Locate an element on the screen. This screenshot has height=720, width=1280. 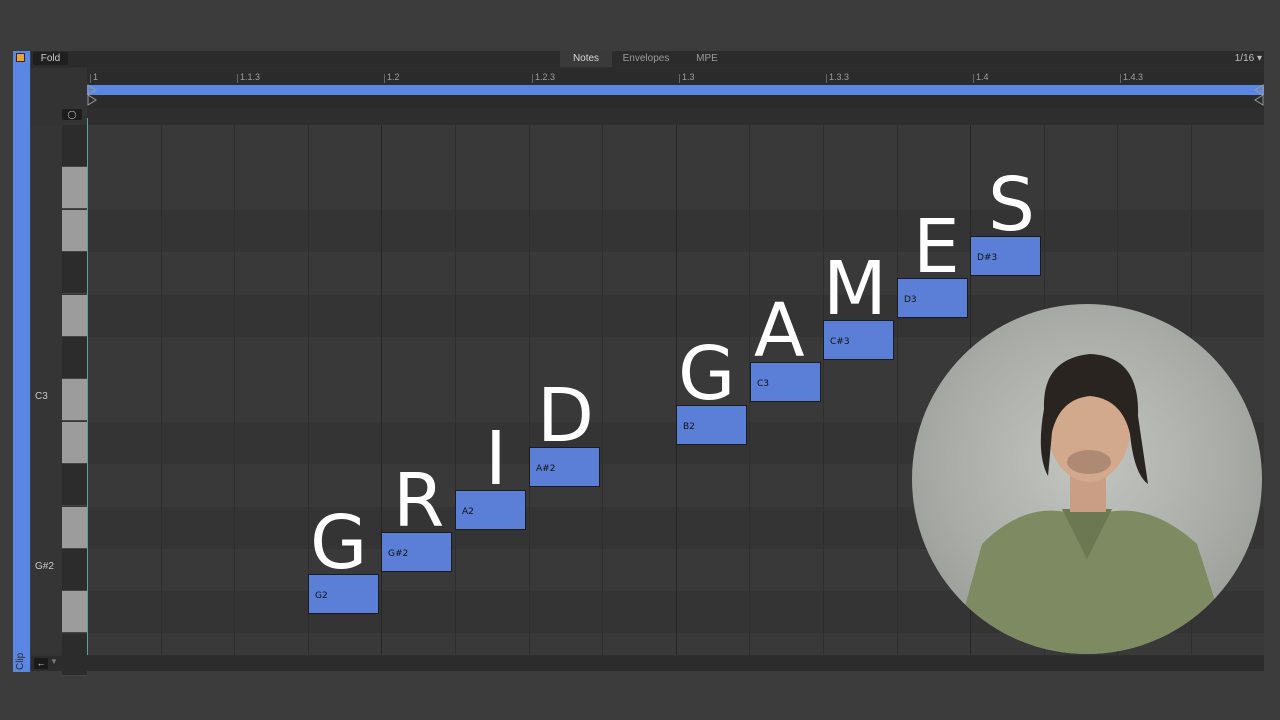
midi-note-label: D3 is located at coordinates (910, 300).